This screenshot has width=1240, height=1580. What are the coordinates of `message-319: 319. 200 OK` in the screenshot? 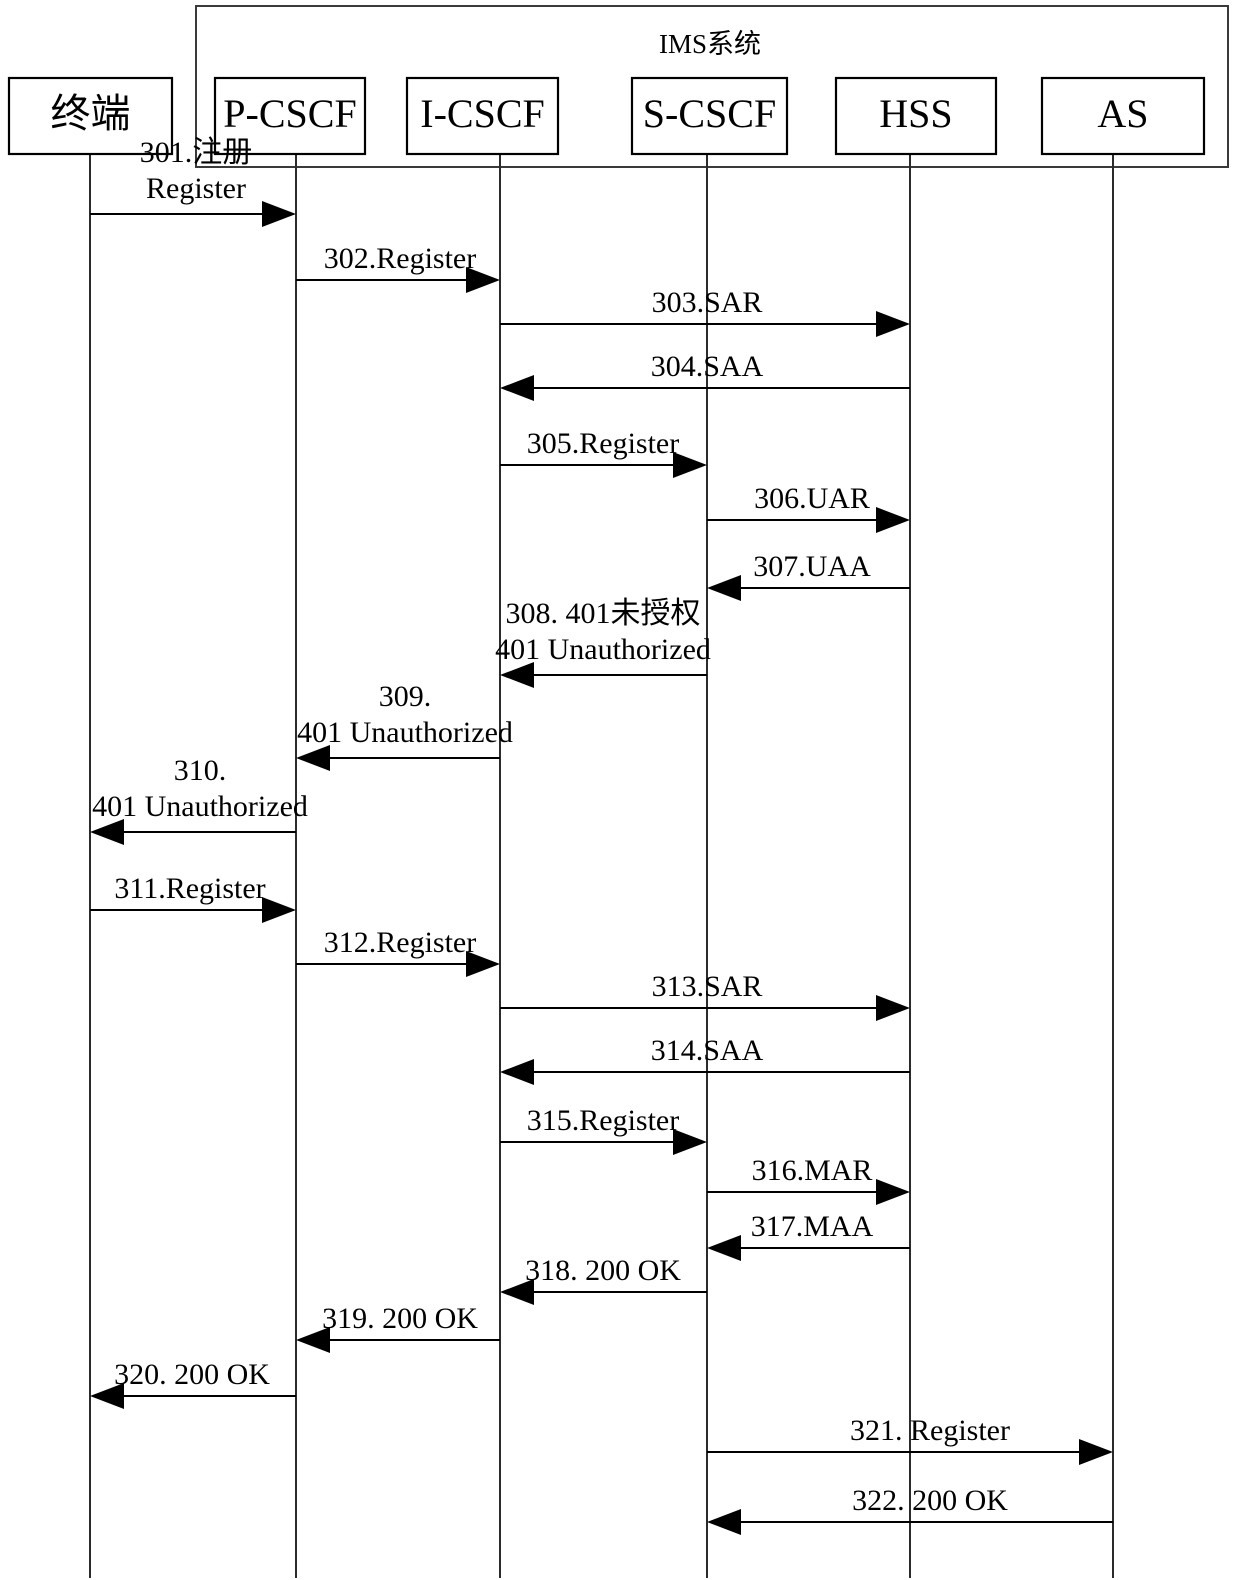 It's located at (398, 1327).